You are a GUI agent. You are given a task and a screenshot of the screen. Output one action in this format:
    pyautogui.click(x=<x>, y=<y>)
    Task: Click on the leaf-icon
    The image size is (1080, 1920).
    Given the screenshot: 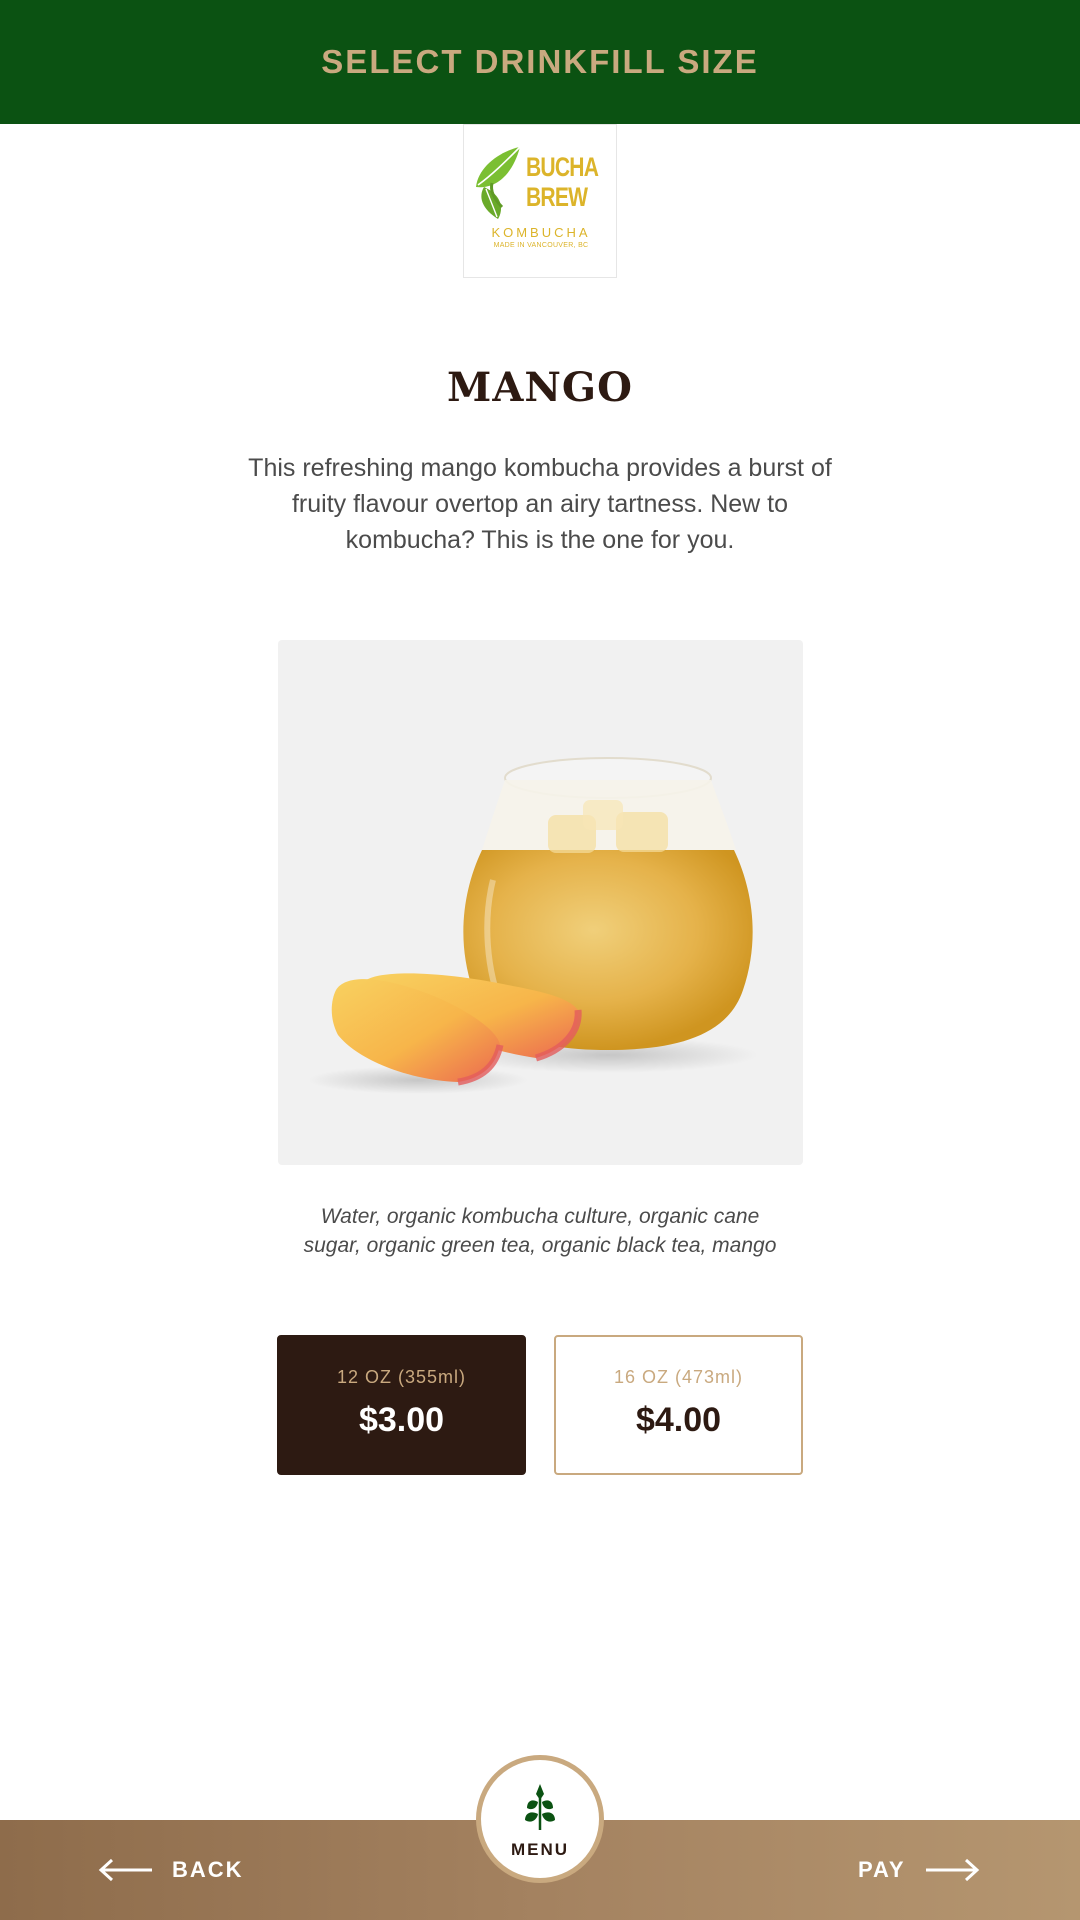 What is the action you would take?
    pyautogui.click(x=540, y=1807)
    